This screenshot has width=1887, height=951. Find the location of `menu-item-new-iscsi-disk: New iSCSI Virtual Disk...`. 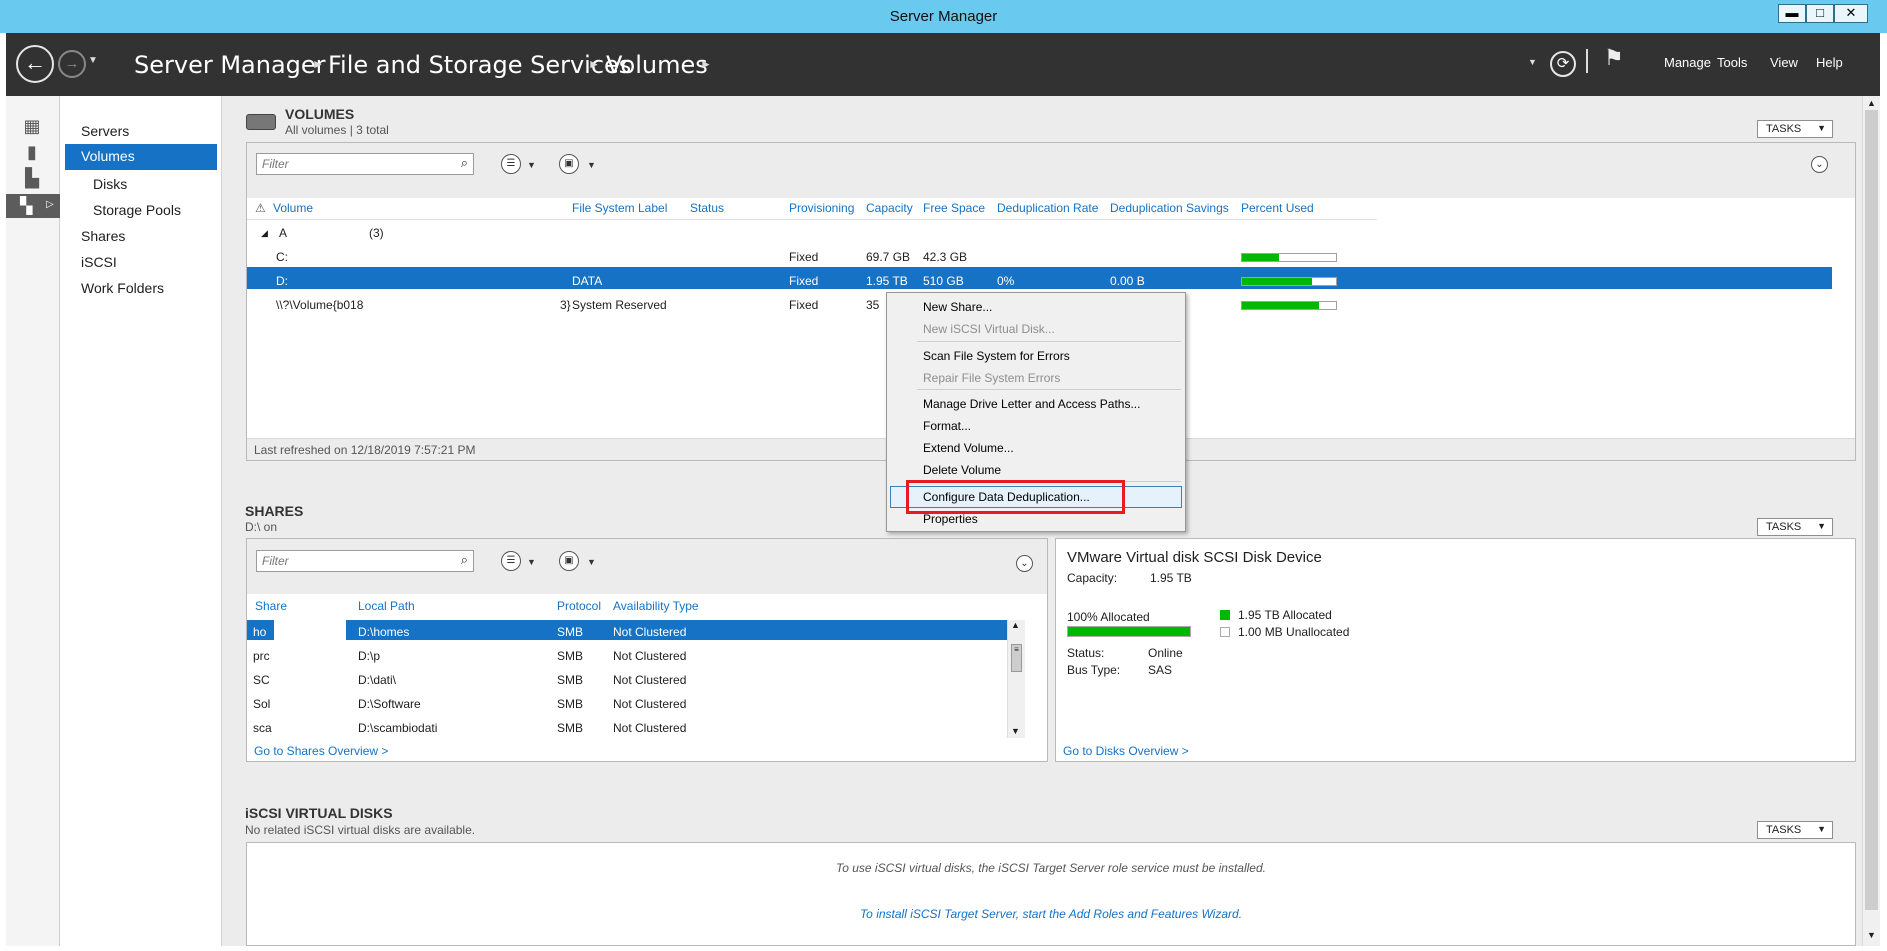

menu-item-new-iscsi-disk: New iSCSI Virtual Disk... is located at coordinates (989, 329).